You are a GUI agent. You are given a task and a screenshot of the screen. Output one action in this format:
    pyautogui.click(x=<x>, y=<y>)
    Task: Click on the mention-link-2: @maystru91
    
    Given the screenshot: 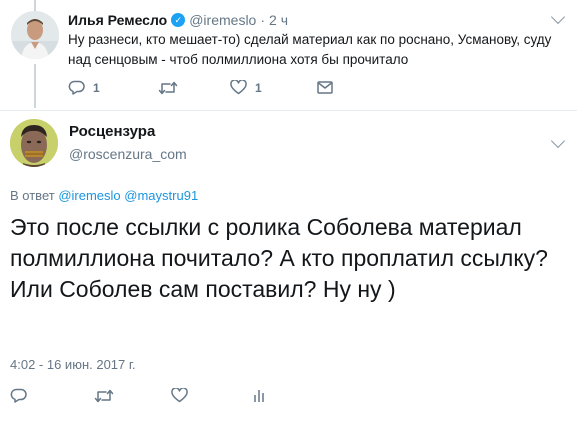 What is the action you would take?
    pyautogui.click(x=161, y=195)
    